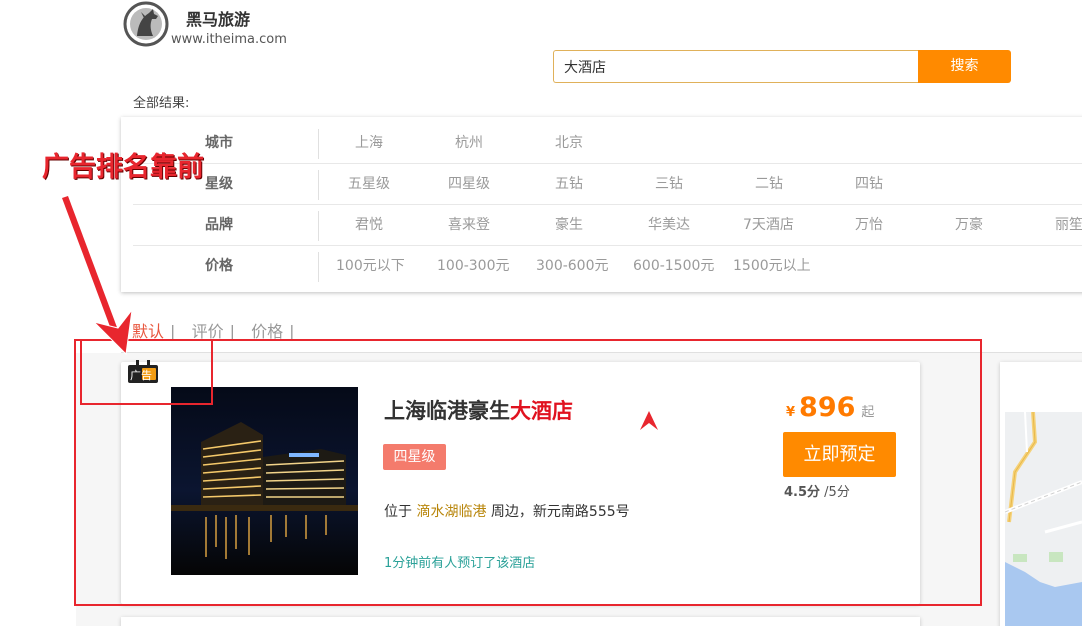 The image size is (1082, 626). Describe the element at coordinates (569, 184) in the screenshot. I see `filter-option: 五钻` at that location.